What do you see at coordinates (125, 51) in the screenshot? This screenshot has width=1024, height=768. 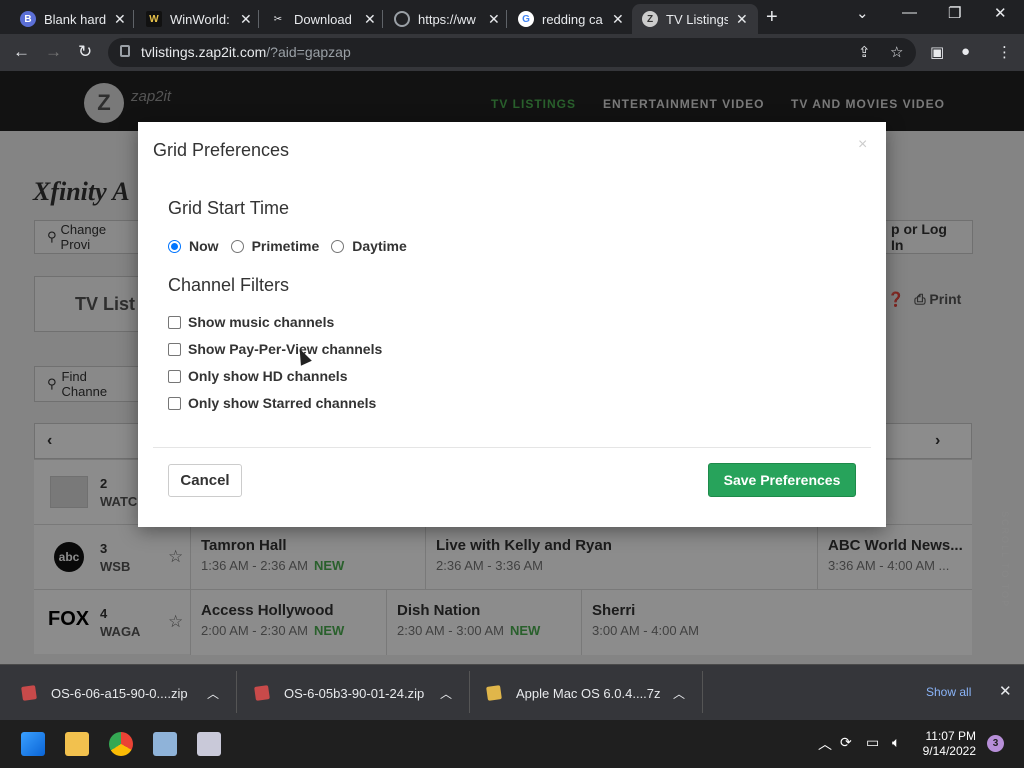 I see `lock-icon` at bounding box center [125, 51].